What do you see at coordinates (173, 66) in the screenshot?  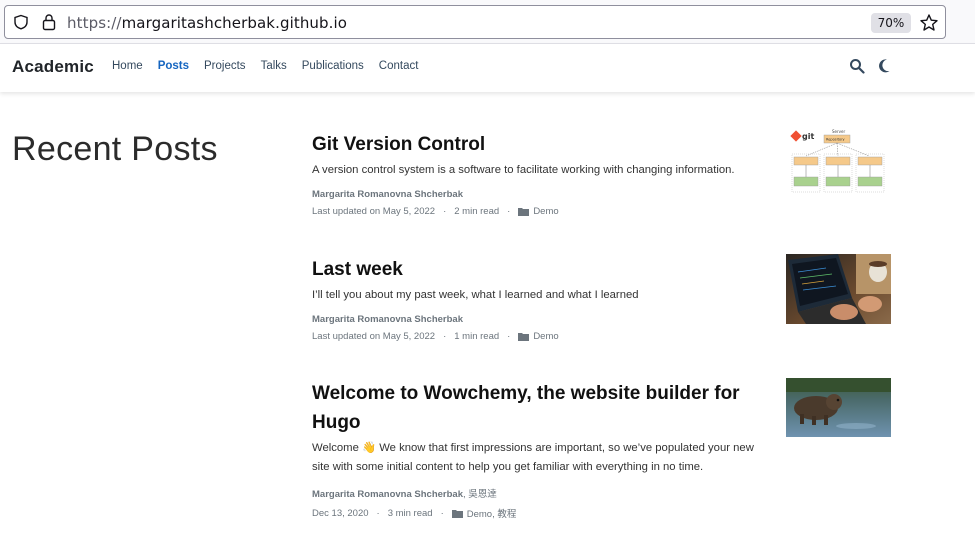 I see `nav-link-posts: Posts` at bounding box center [173, 66].